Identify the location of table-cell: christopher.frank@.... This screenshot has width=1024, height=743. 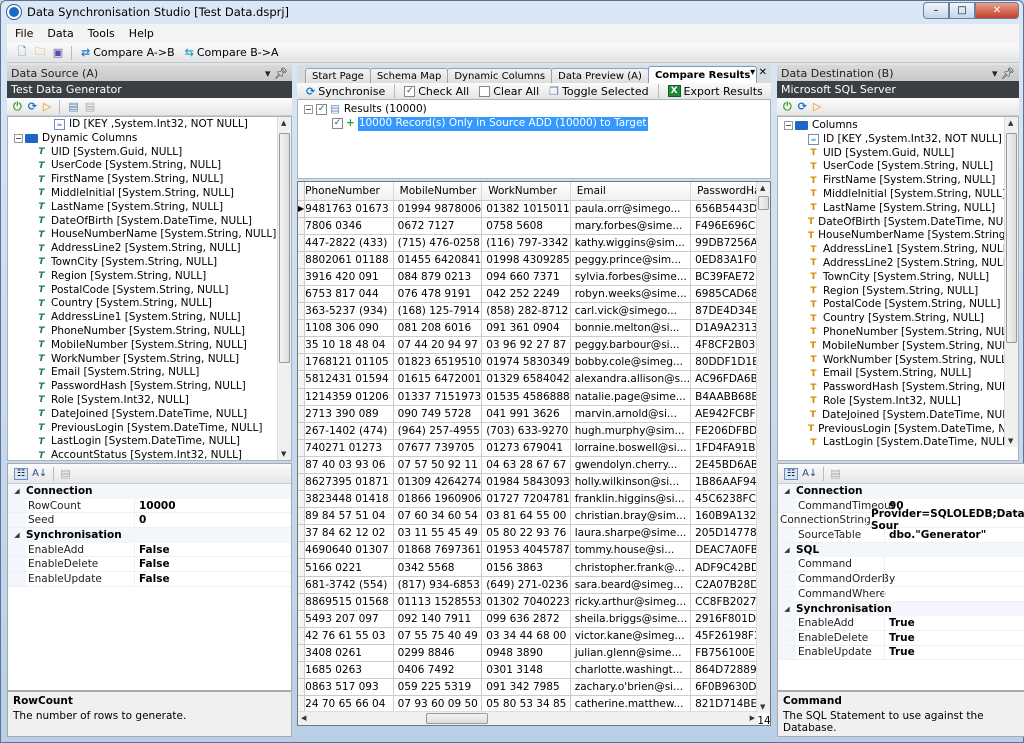
(631, 567).